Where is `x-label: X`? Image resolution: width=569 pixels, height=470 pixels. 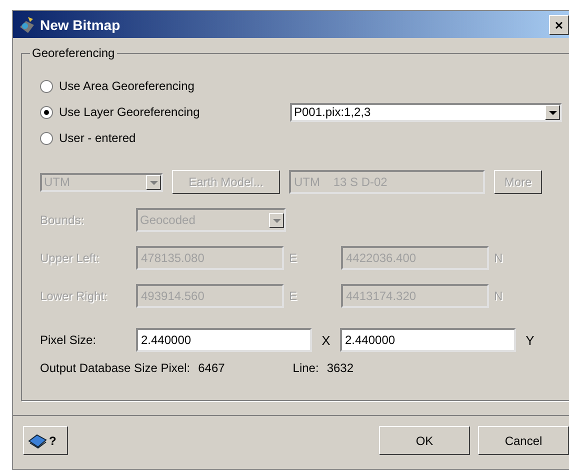 x-label: X is located at coordinates (326, 340).